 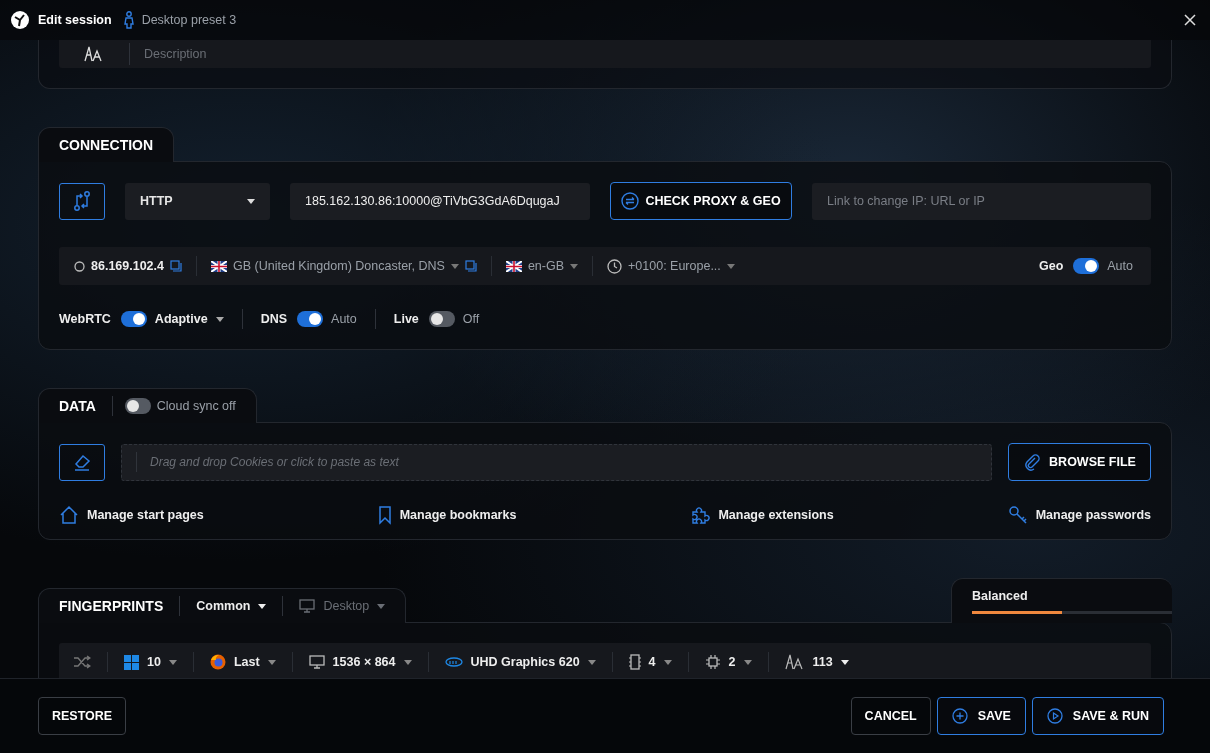 I want to click on memory-icon, so click(x=634, y=662).